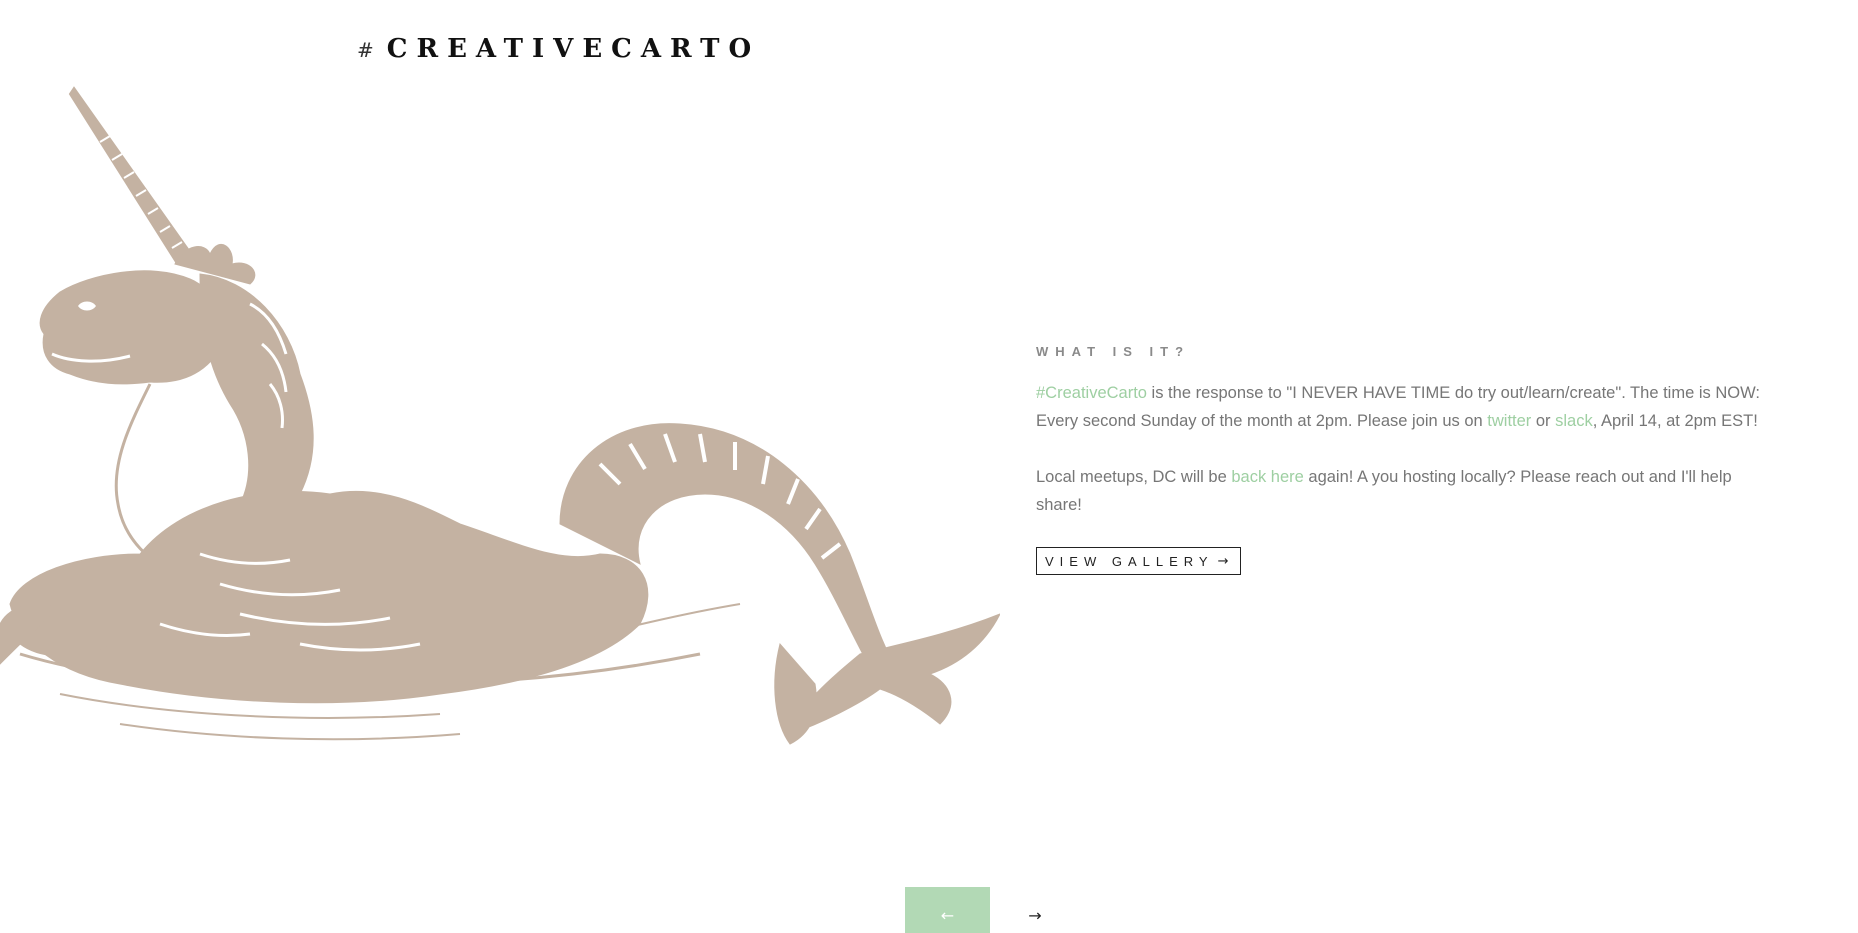  What do you see at coordinates (1129, 561) in the screenshot?
I see `view-gallery-label: VIEW GALLERY` at bounding box center [1129, 561].